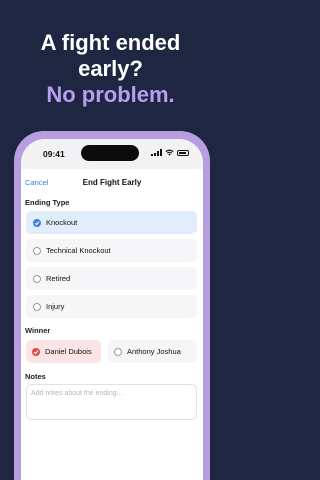  I want to click on headline-line-3: No problem., so click(110, 94).